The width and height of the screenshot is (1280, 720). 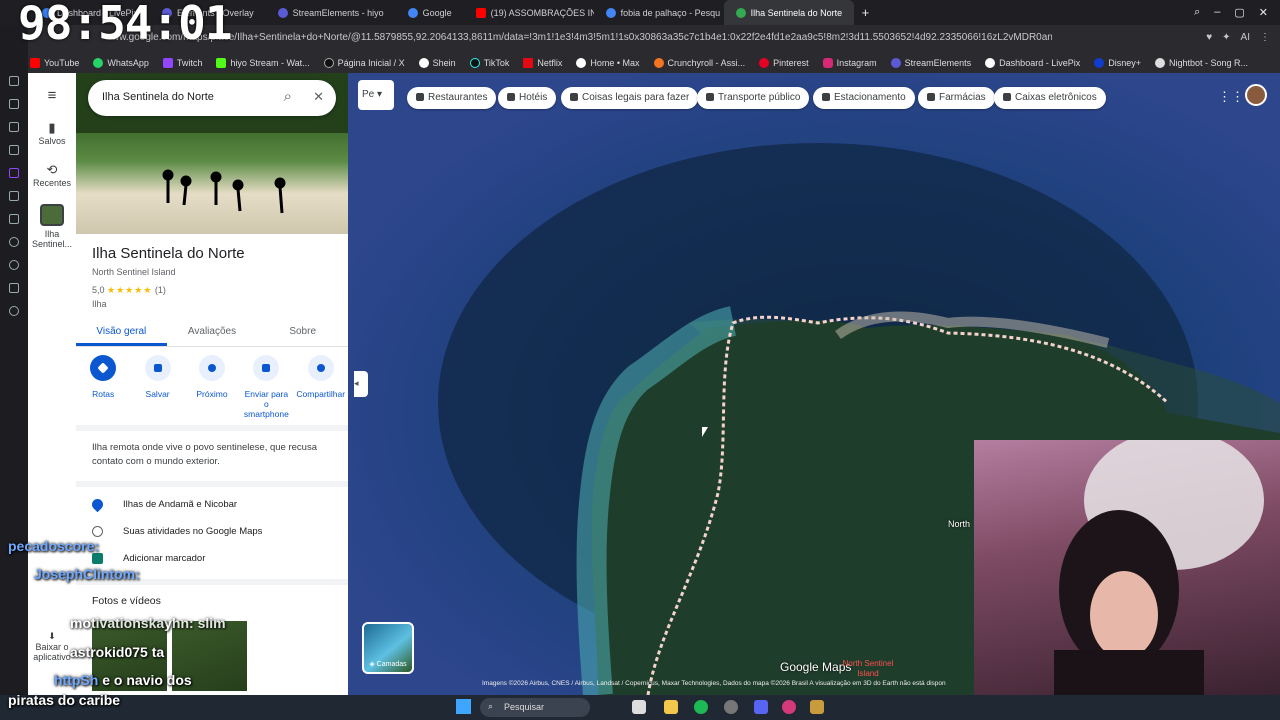 I want to click on rail-download-app: ⬇ Baixar o aplicativo, so click(x=52, y=646).